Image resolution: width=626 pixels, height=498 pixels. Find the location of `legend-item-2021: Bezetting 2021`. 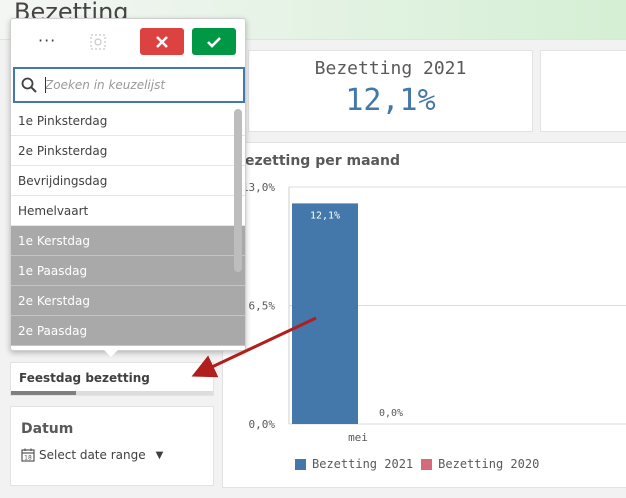

legend-item-2021: Bezetting 2021 is located at coordinates (354, 464).